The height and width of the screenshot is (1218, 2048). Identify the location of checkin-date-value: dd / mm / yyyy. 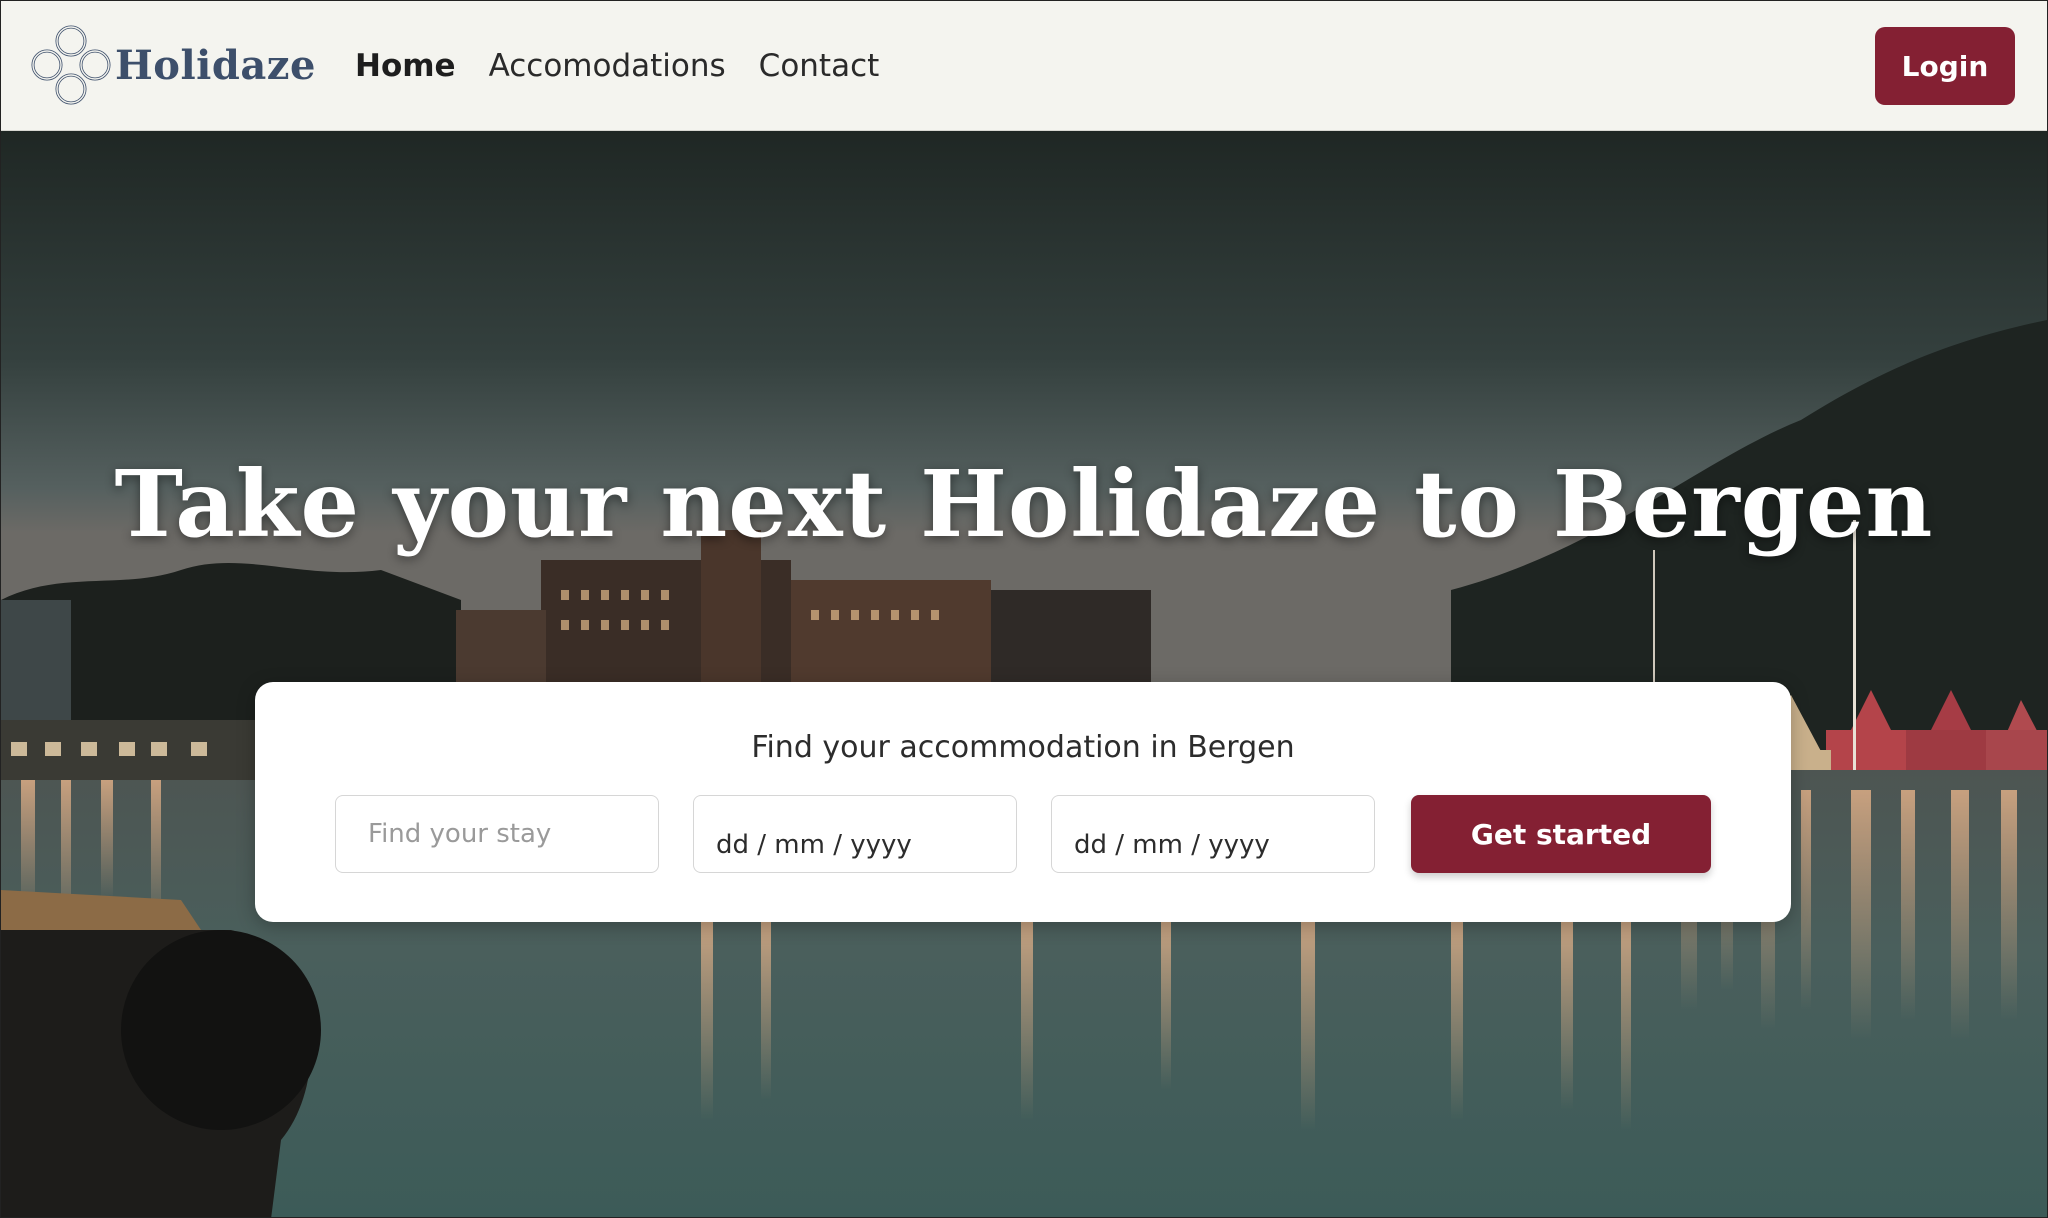
(814, 845).